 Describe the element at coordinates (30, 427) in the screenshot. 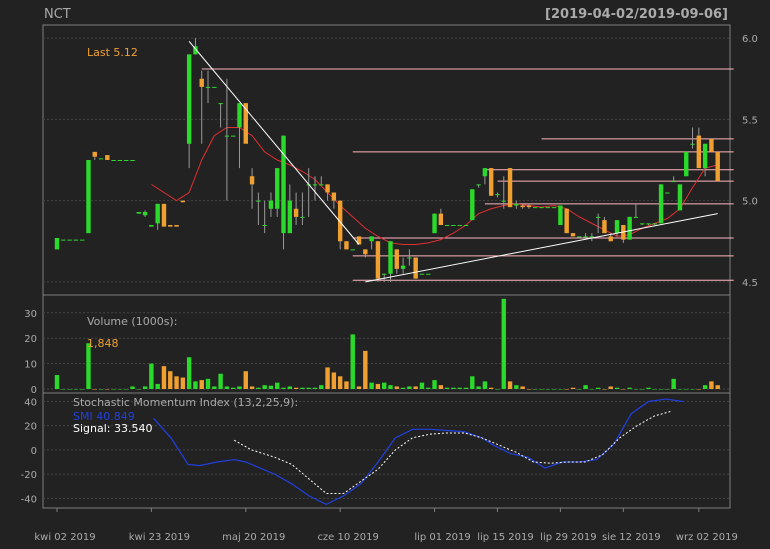

I see `smi-tick-label: 20` at that location.